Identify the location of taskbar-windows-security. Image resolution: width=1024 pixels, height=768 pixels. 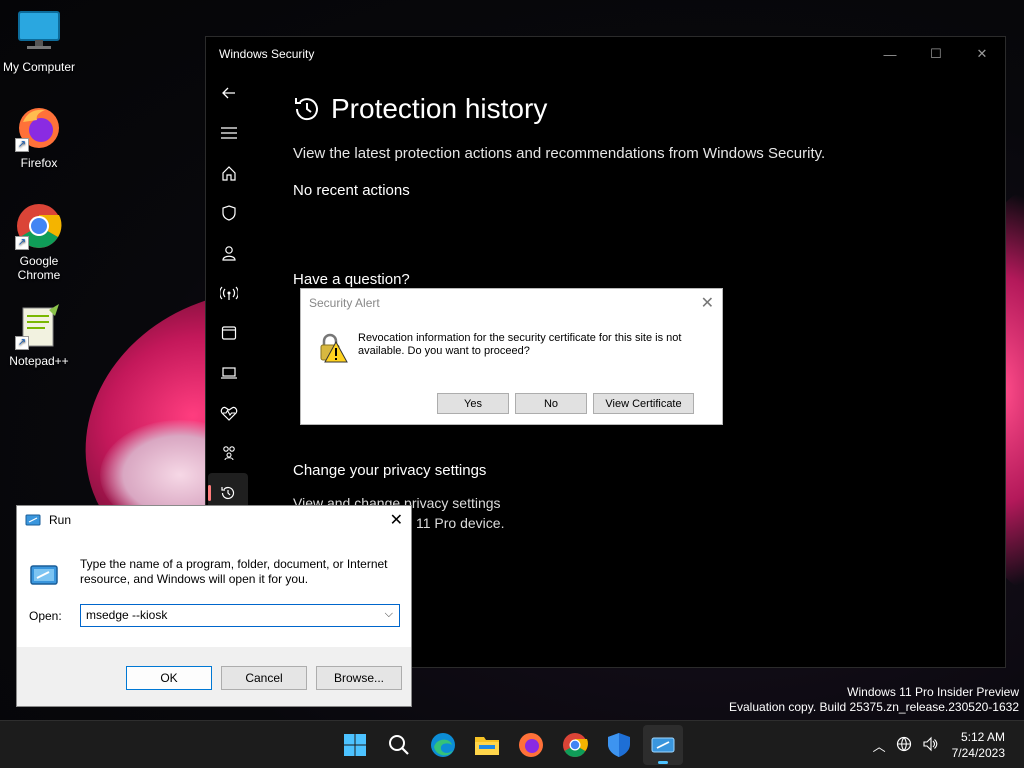
(619, 745).